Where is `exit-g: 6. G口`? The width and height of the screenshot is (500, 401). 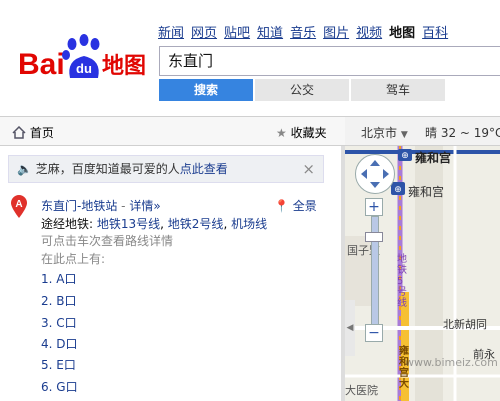 exit-g: 6. G口 is located at coordinates (59, 386).